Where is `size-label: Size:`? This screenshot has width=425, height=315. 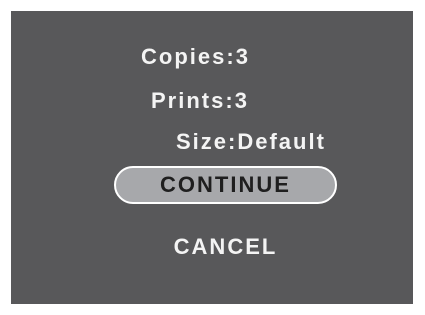
size-label: Size: is located at coordinates (207, 141).